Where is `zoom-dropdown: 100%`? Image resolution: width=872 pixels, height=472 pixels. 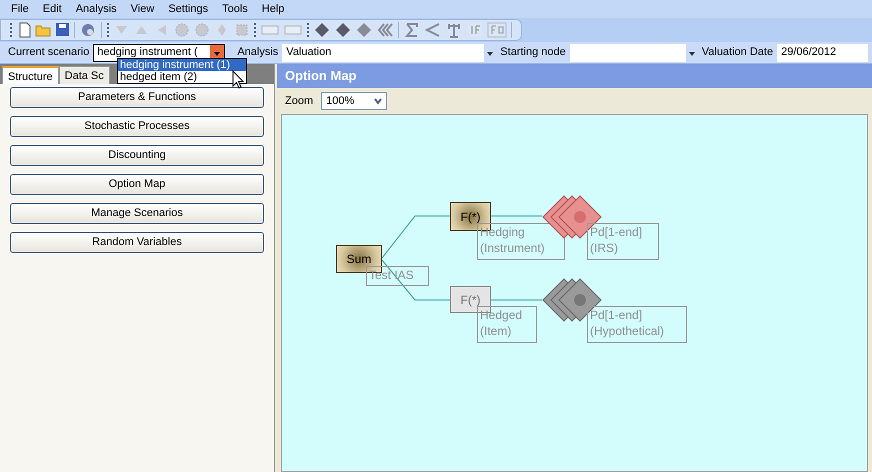 zoom-dropdown: 100% is located at coordinates (354, 101).